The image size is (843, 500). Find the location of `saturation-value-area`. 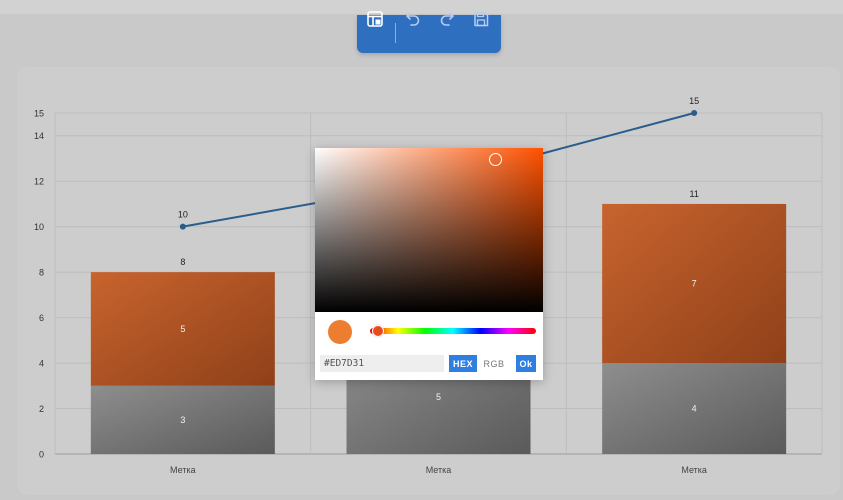

saturation-value-area is located at coordinates (429, 230).